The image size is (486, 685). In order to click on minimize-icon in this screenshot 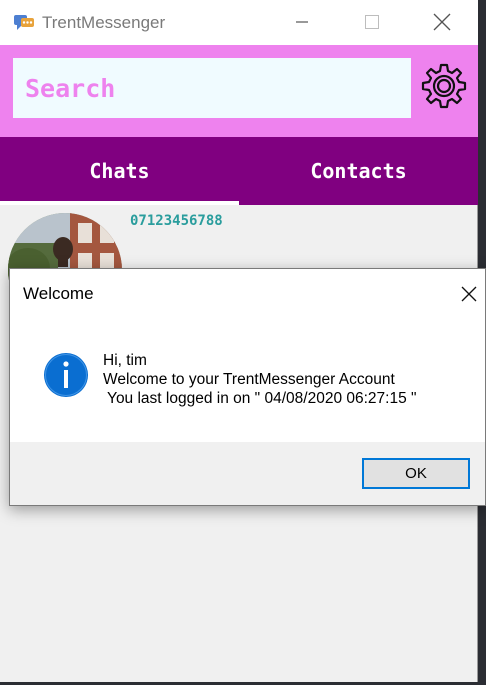, I will do `click(302, 22)`.